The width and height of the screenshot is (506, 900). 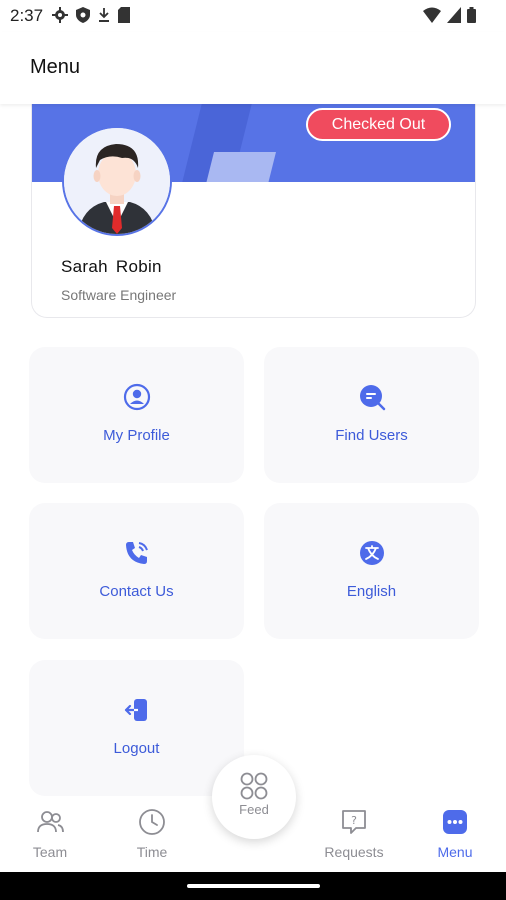 What do you see at coordinates (136, 415) in the screenshot?
I see `my-profile-tile: My Profile` at bounding box center [136, 415].